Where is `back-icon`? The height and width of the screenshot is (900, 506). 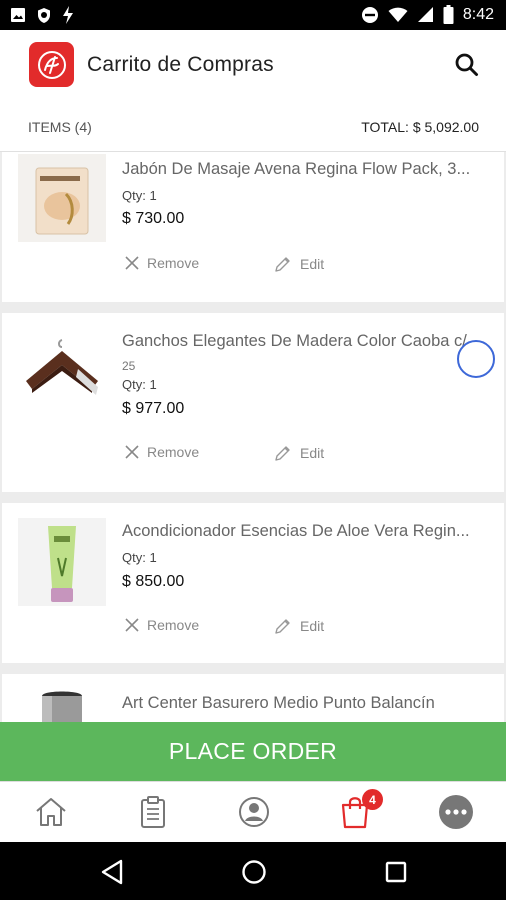
back-icon is located at coordinates (112, 872).